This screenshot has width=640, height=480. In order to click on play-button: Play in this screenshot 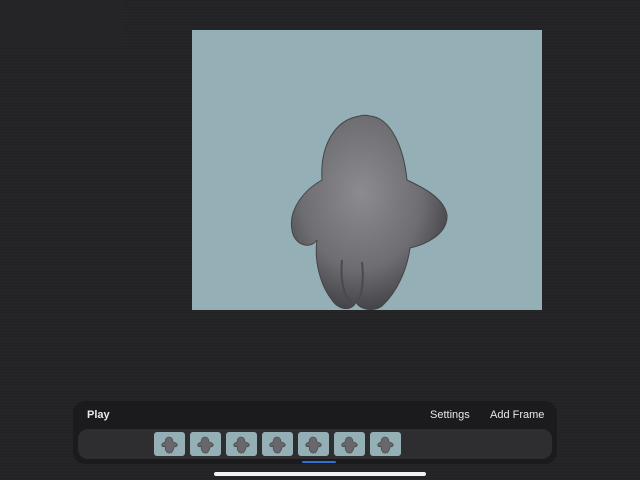, I will do `click(98, 415)`.